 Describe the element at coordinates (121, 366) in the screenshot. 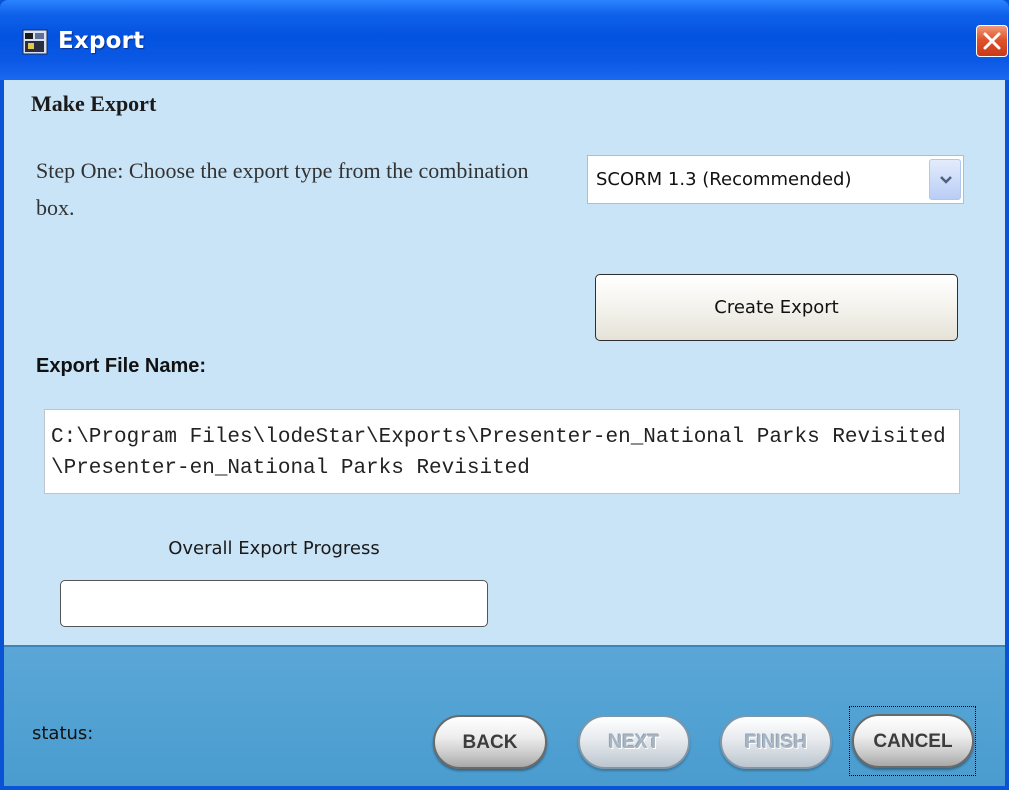

I see `export-file-name-label: Export File Name:` at that location.